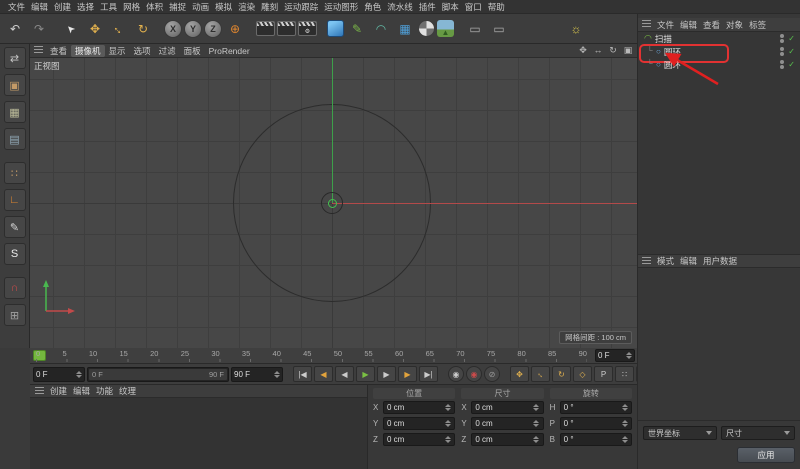 The height and width of the screenshot is (469, 800). Describe the element at coordinates (507, 439) in the screenshot. I see `size-z-field: 0 cm` at that location.